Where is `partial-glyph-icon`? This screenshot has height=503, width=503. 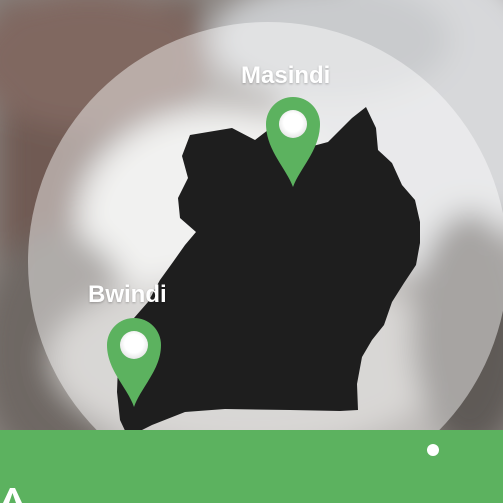
partial-glyph-icon is located at coordinates (12, 495).